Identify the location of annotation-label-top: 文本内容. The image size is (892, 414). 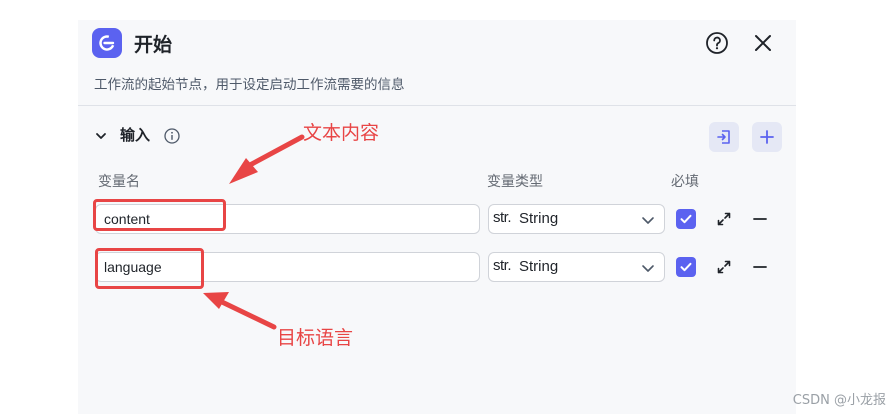
(341, 133).